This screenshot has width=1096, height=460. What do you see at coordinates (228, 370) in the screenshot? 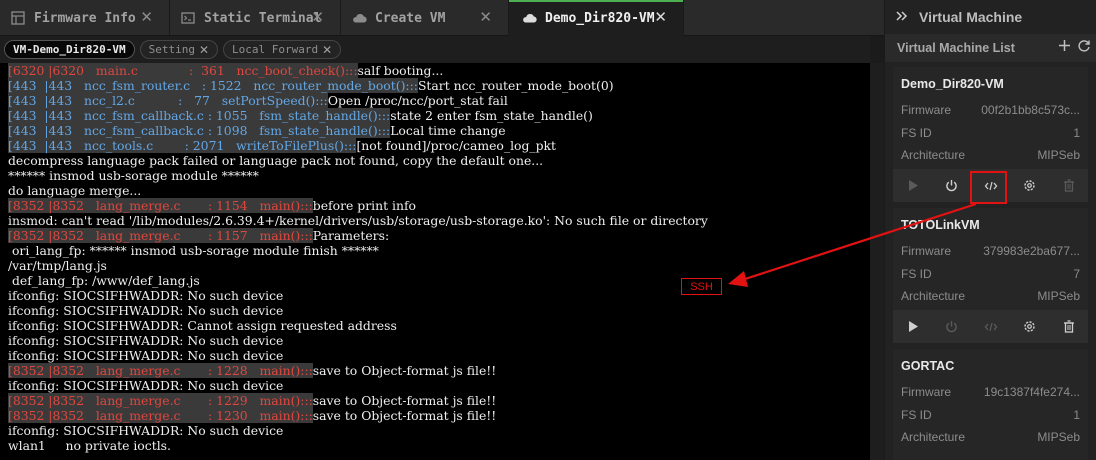
I see `log-line: : 1228` at bounding box center [228, 370].